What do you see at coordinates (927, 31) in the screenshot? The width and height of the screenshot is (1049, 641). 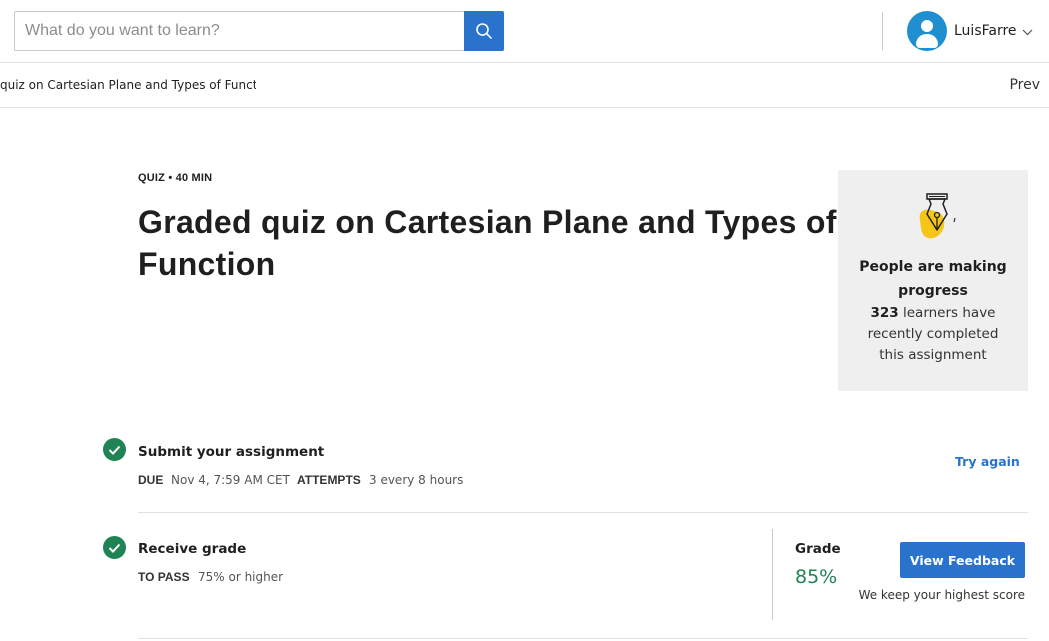 I see `avatar-icon` at bounding box center [927, 31].